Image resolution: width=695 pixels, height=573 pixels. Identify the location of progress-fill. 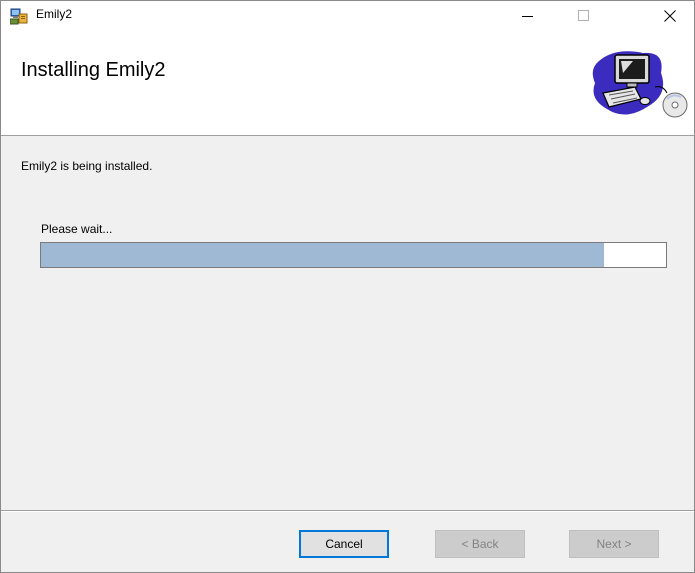
(322, 255).